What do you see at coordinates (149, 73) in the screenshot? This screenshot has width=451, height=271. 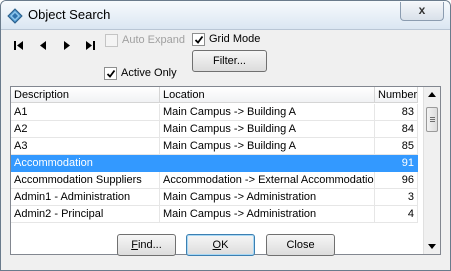 I see `active-only-label: Active Only` at bounding box center [149, 73].